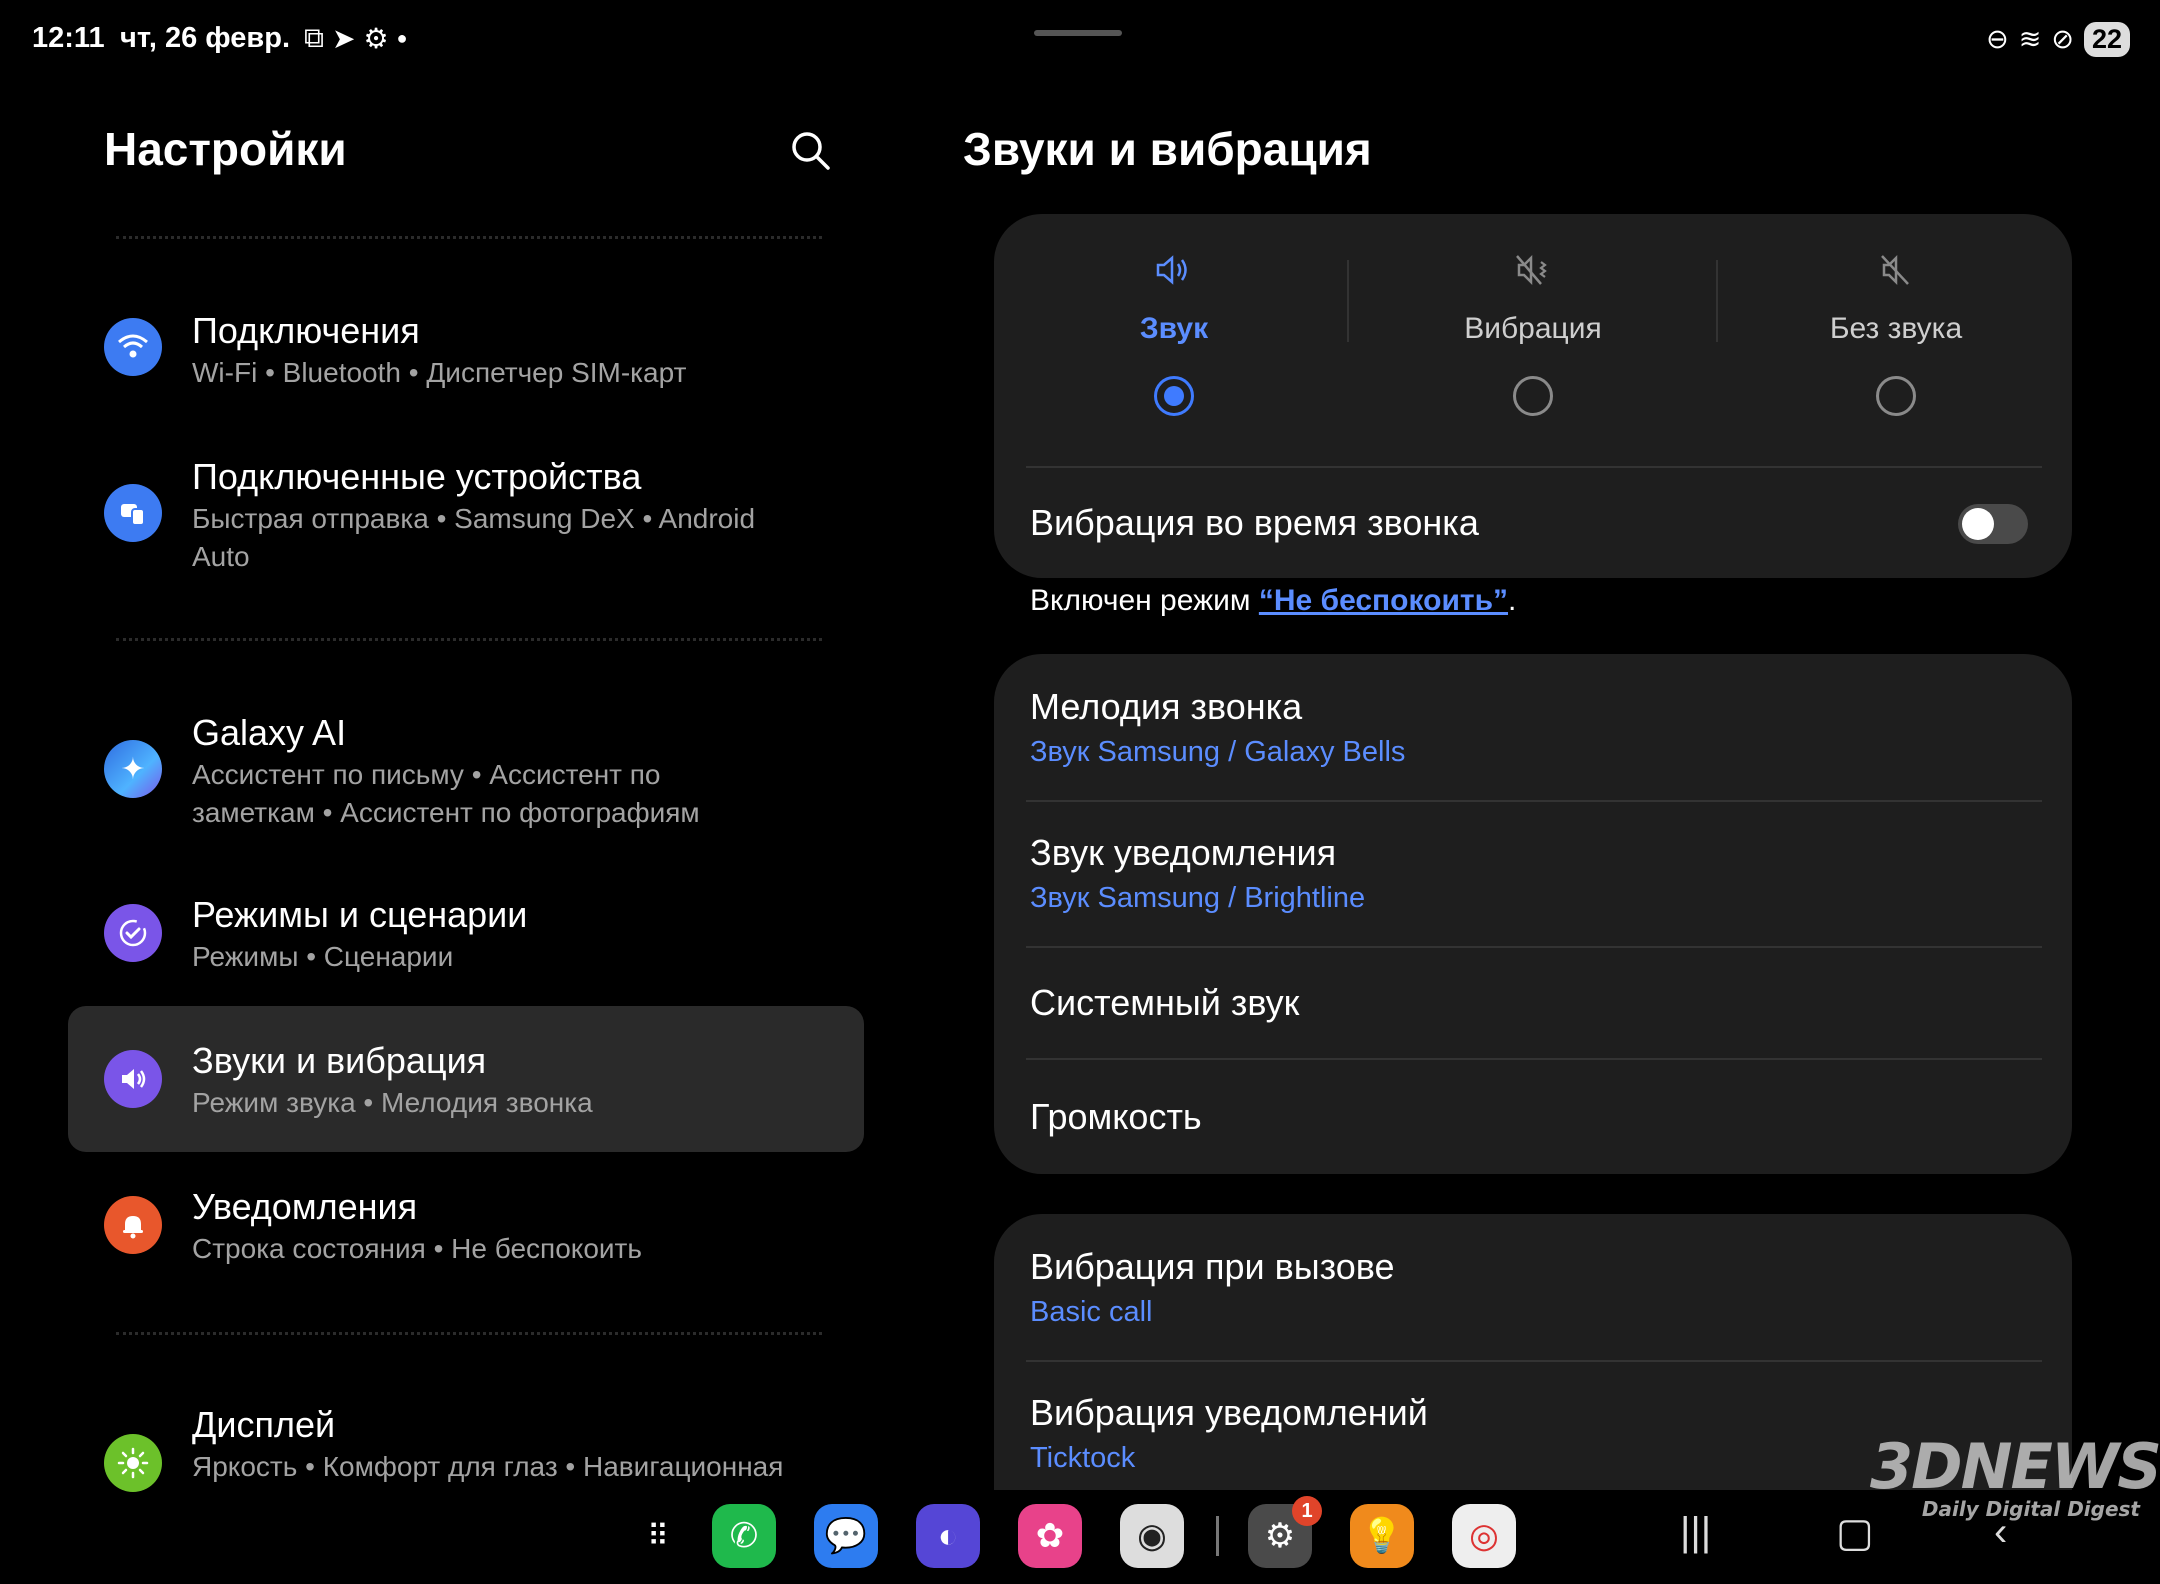 The image size is (2160, 1584). Describe the element at coordinates (2106, 39) in the screenshot. I see `battery-indicator: 22` at that location.